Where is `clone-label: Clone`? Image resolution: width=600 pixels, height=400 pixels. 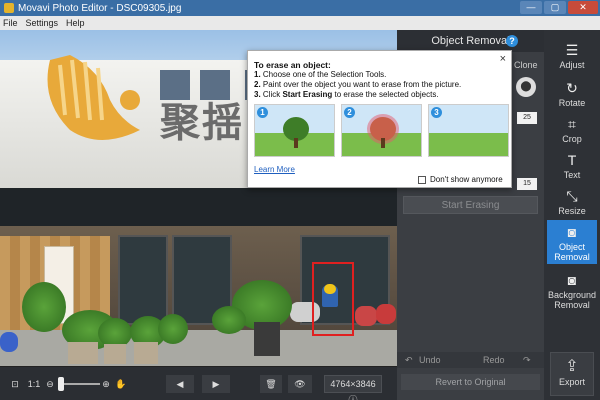 clone-label: Clone is located at coordinates (526, 65).